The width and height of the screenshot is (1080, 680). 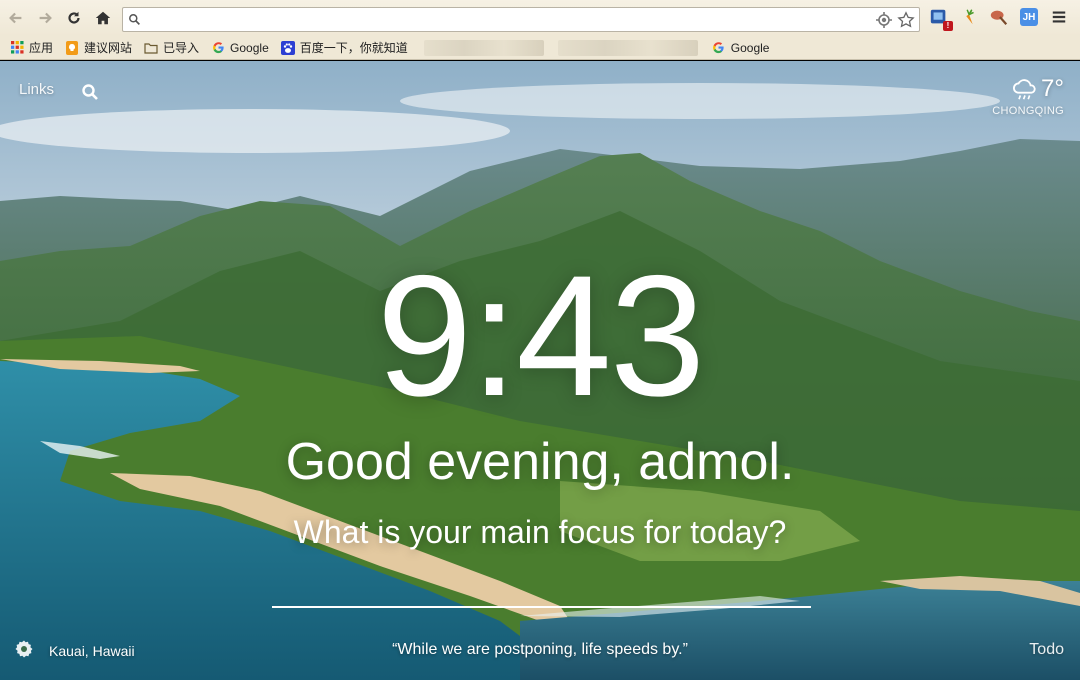 What do you see at coordinates (906, 19) in the screenshot?
I see `bookmark-star-icon` at bounding box center [906, 19].